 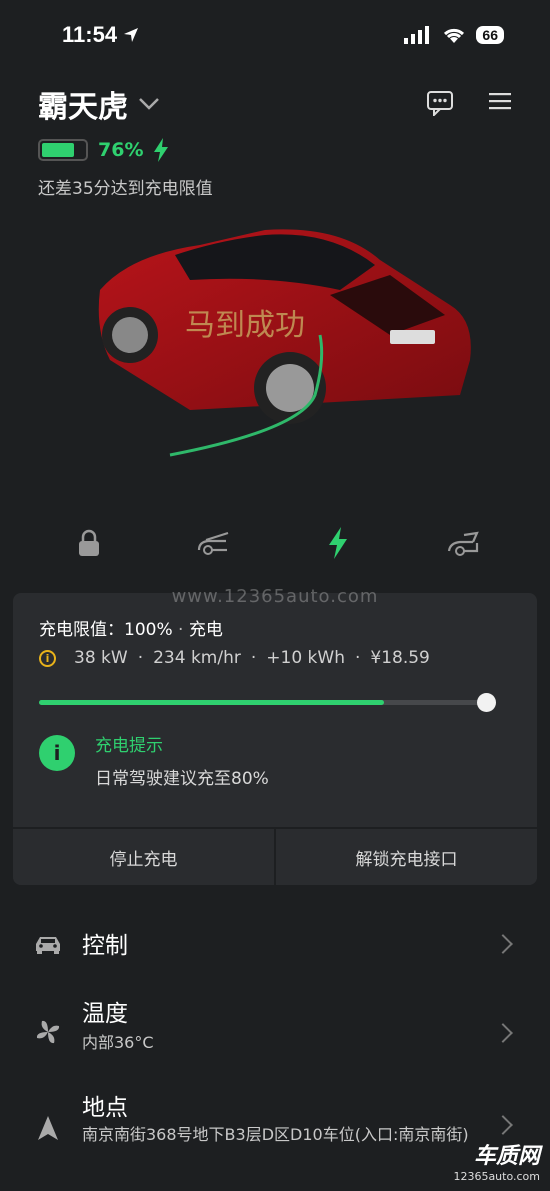 I want to click on vehicle-name: 霸天虎, so click(x=83, y=107).